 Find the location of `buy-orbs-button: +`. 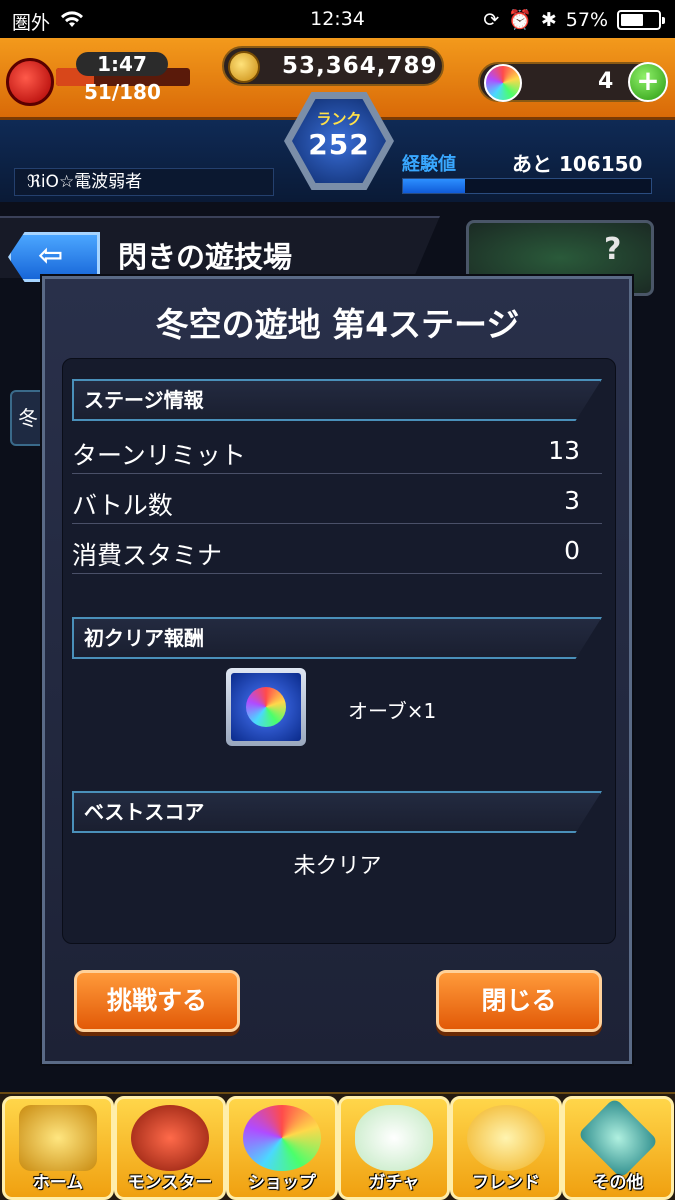

buy-orbs-button: + is located at coordinates (648, 82).